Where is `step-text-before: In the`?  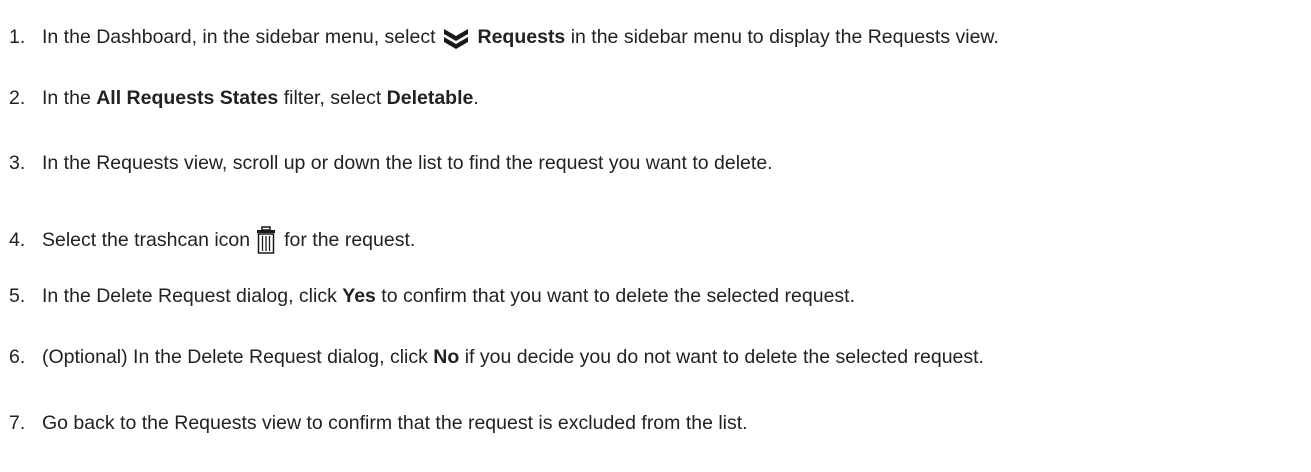 step-text-before: In the is located at coordinates (69, 98).